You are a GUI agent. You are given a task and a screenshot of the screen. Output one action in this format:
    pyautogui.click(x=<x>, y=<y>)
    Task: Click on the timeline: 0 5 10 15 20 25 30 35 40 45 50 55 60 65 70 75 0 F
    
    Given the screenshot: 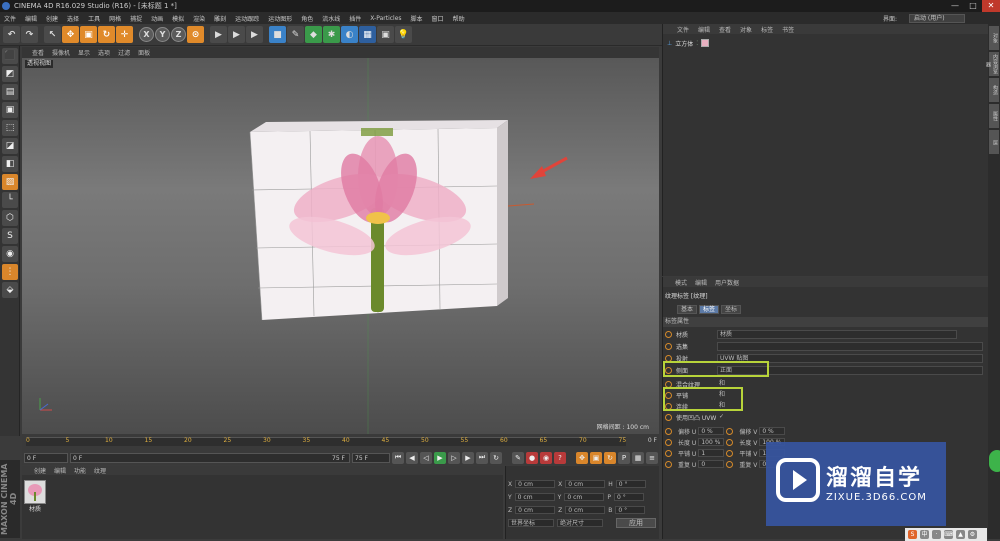 What is the action you would take?
    pyautogui.click(x=340, y=442)
    